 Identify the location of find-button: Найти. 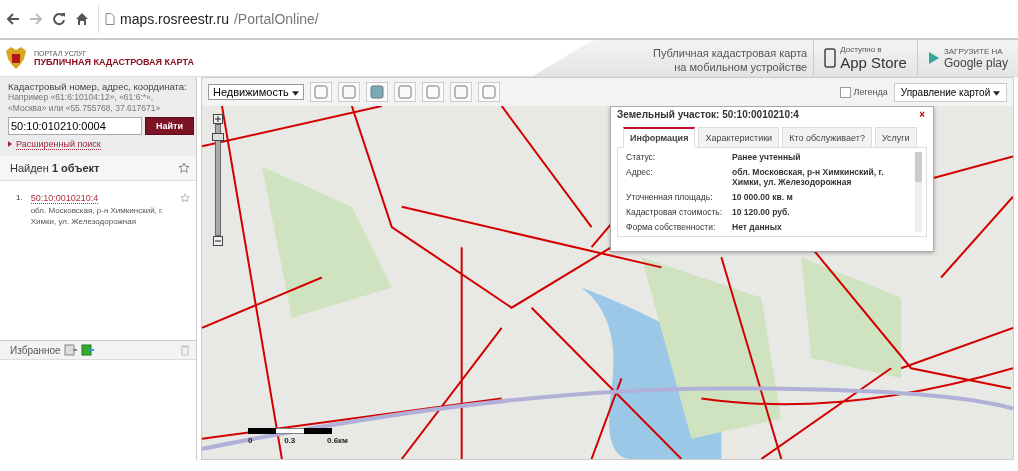
(169, 126).